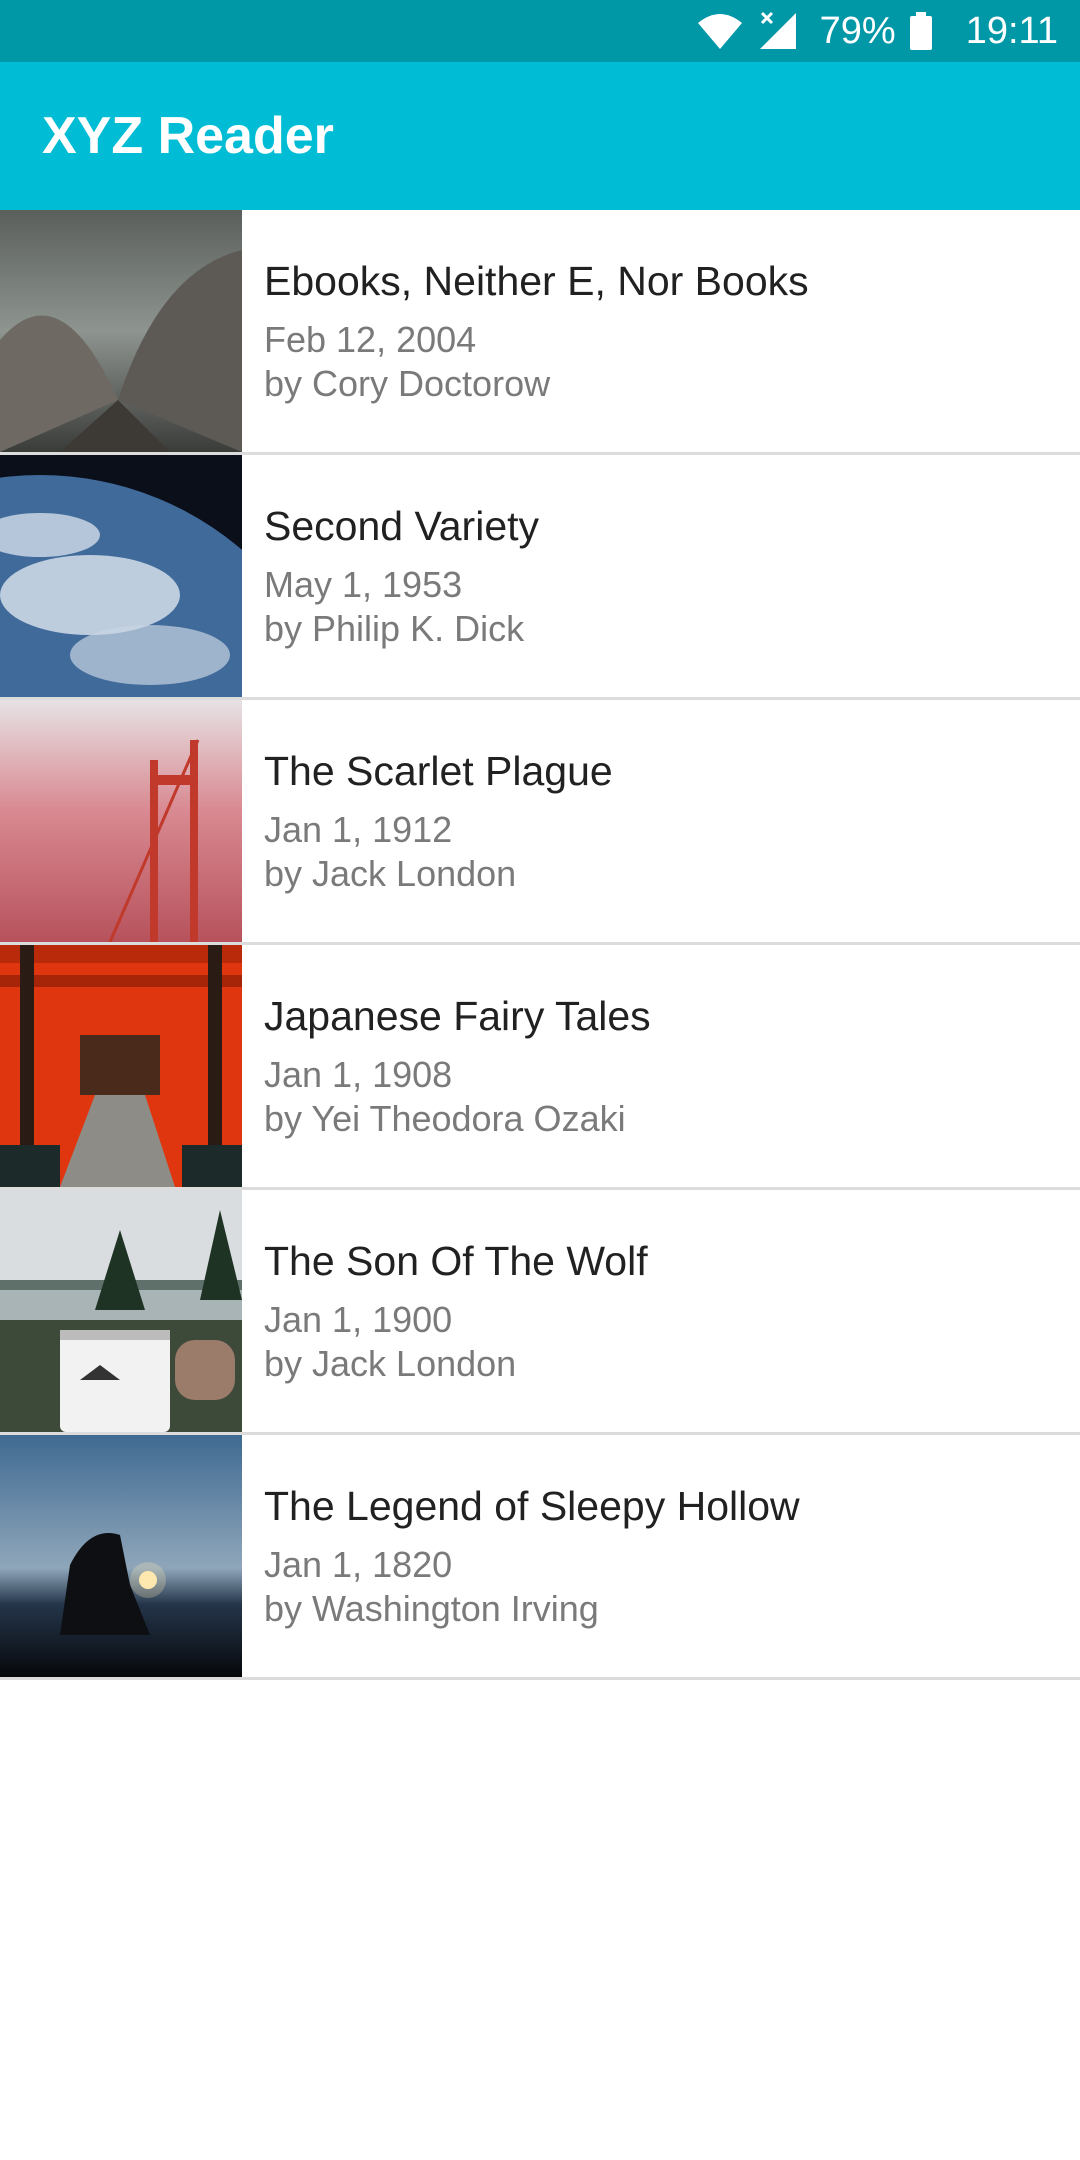  I want to click on book-title: Second Variety, so click(402, 526).